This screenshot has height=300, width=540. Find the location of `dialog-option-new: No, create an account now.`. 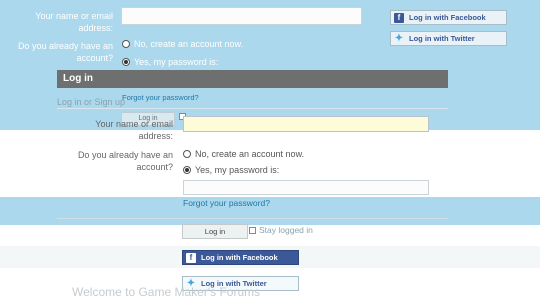

dialog-option-new: No, create an account now. is located at coordinates (243, 154).